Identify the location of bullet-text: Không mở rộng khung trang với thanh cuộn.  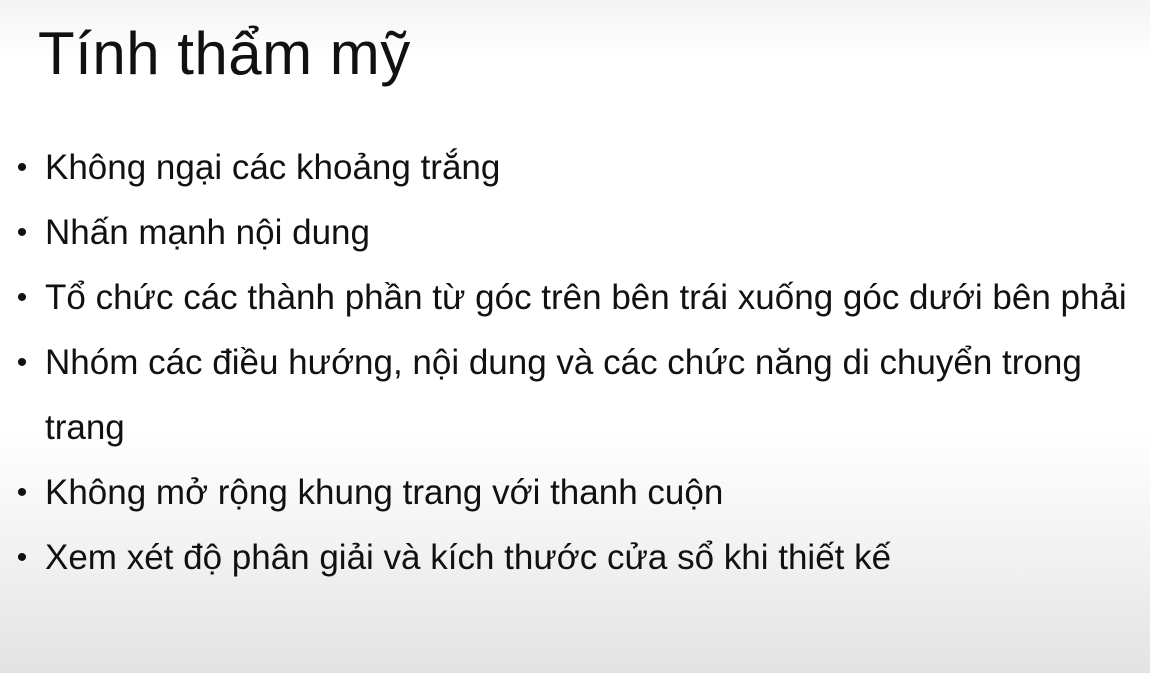
(384, 492).